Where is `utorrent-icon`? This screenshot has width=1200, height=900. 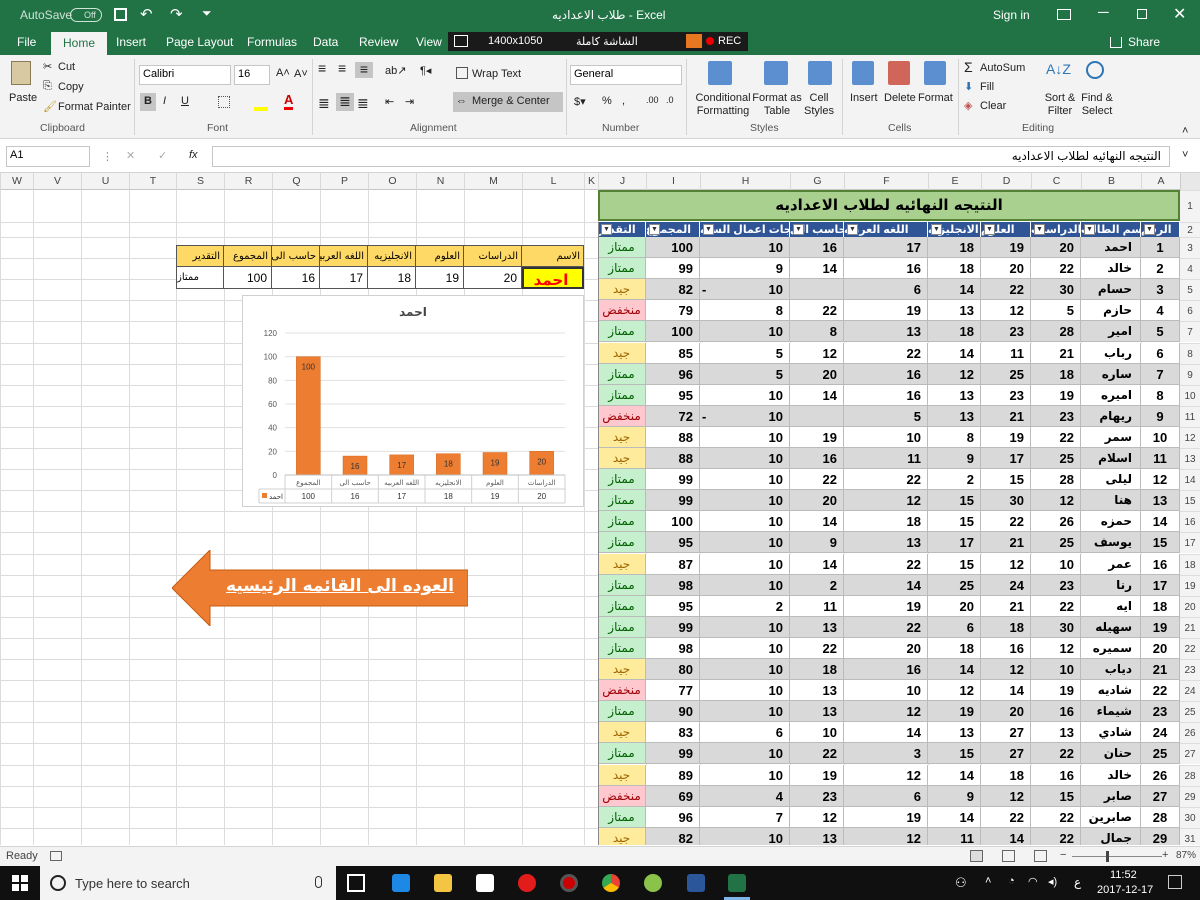
utorrent-icon is located at coordinates (653, 883).